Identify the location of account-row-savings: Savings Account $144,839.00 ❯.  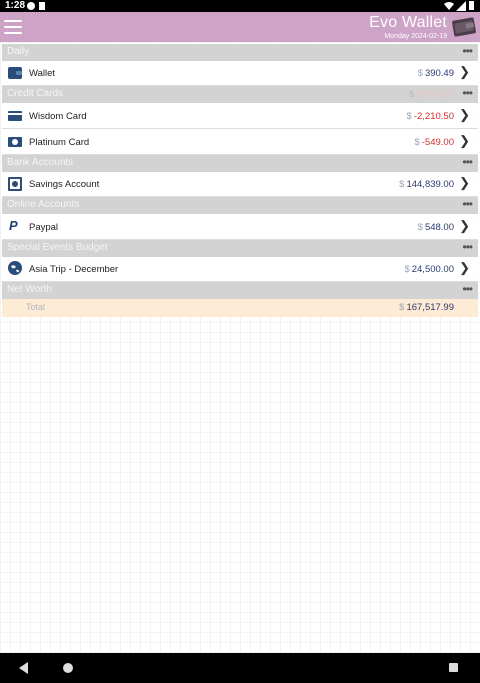
(240, 184).